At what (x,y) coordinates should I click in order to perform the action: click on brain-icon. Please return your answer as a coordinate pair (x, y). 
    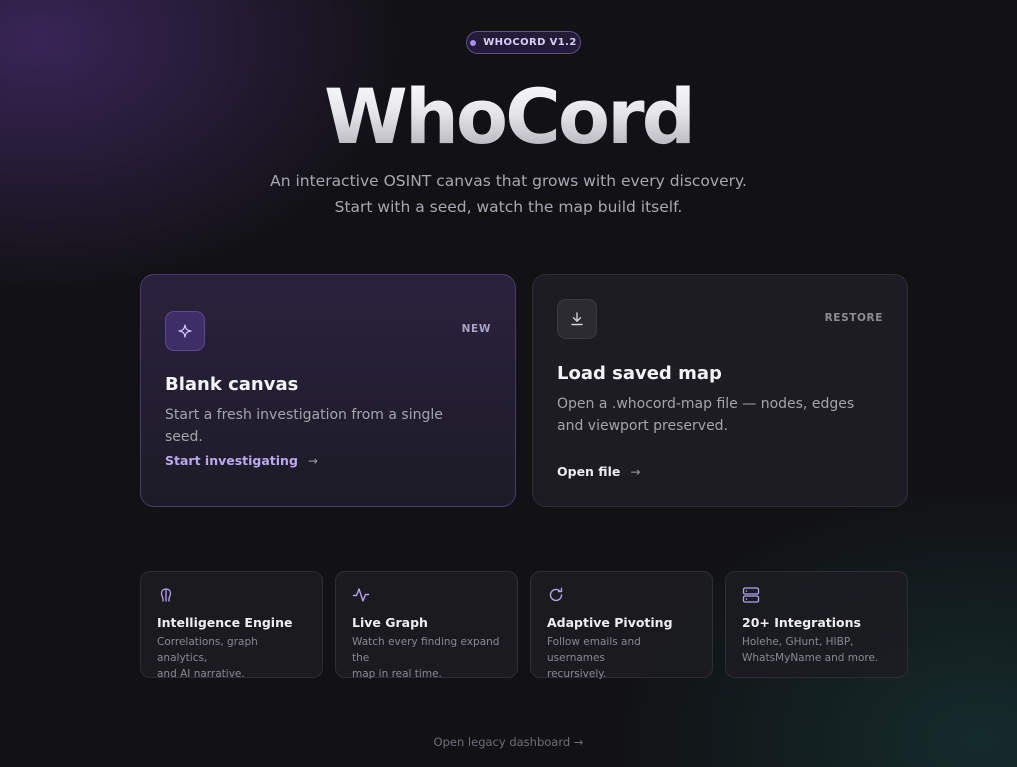
    Looking at the image, I should click on (166, 595).